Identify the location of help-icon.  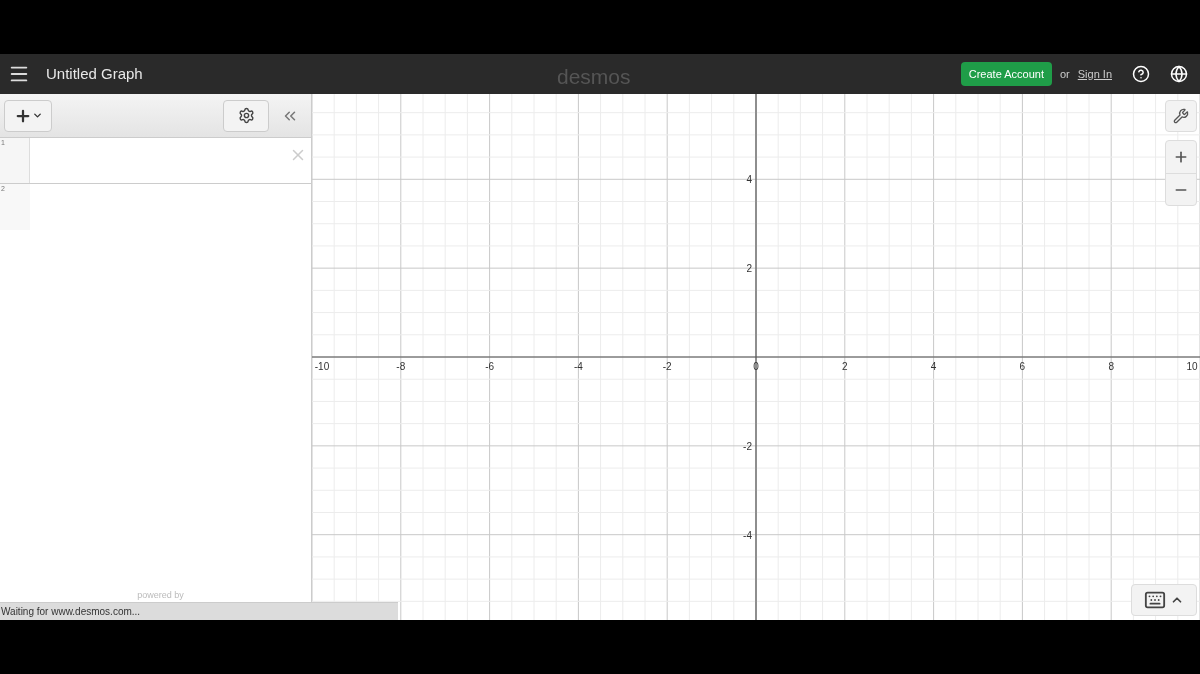
(1141, 74).